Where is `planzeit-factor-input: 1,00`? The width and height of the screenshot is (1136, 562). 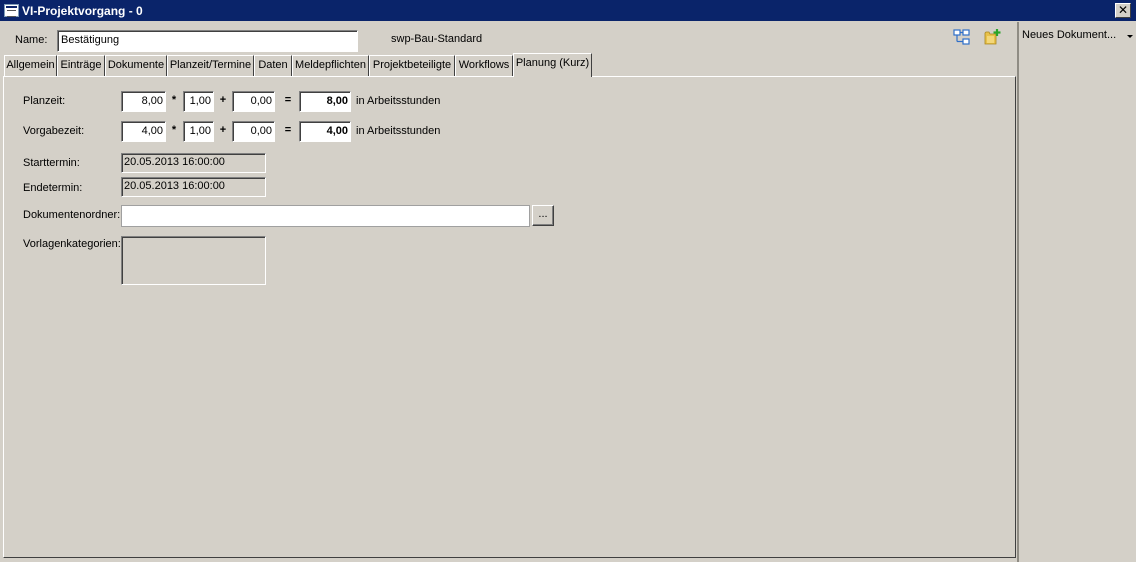
planzeit-factor-input: 1,00 is located at coordinates (198, 101).